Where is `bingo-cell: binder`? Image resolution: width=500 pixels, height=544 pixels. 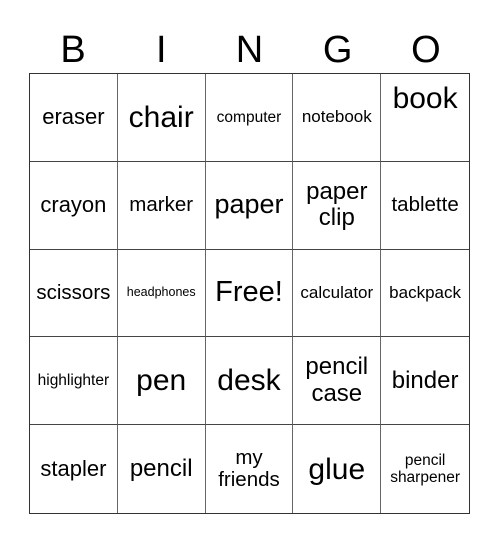
bingo-cell: binder is located at coordinates (425, 381).